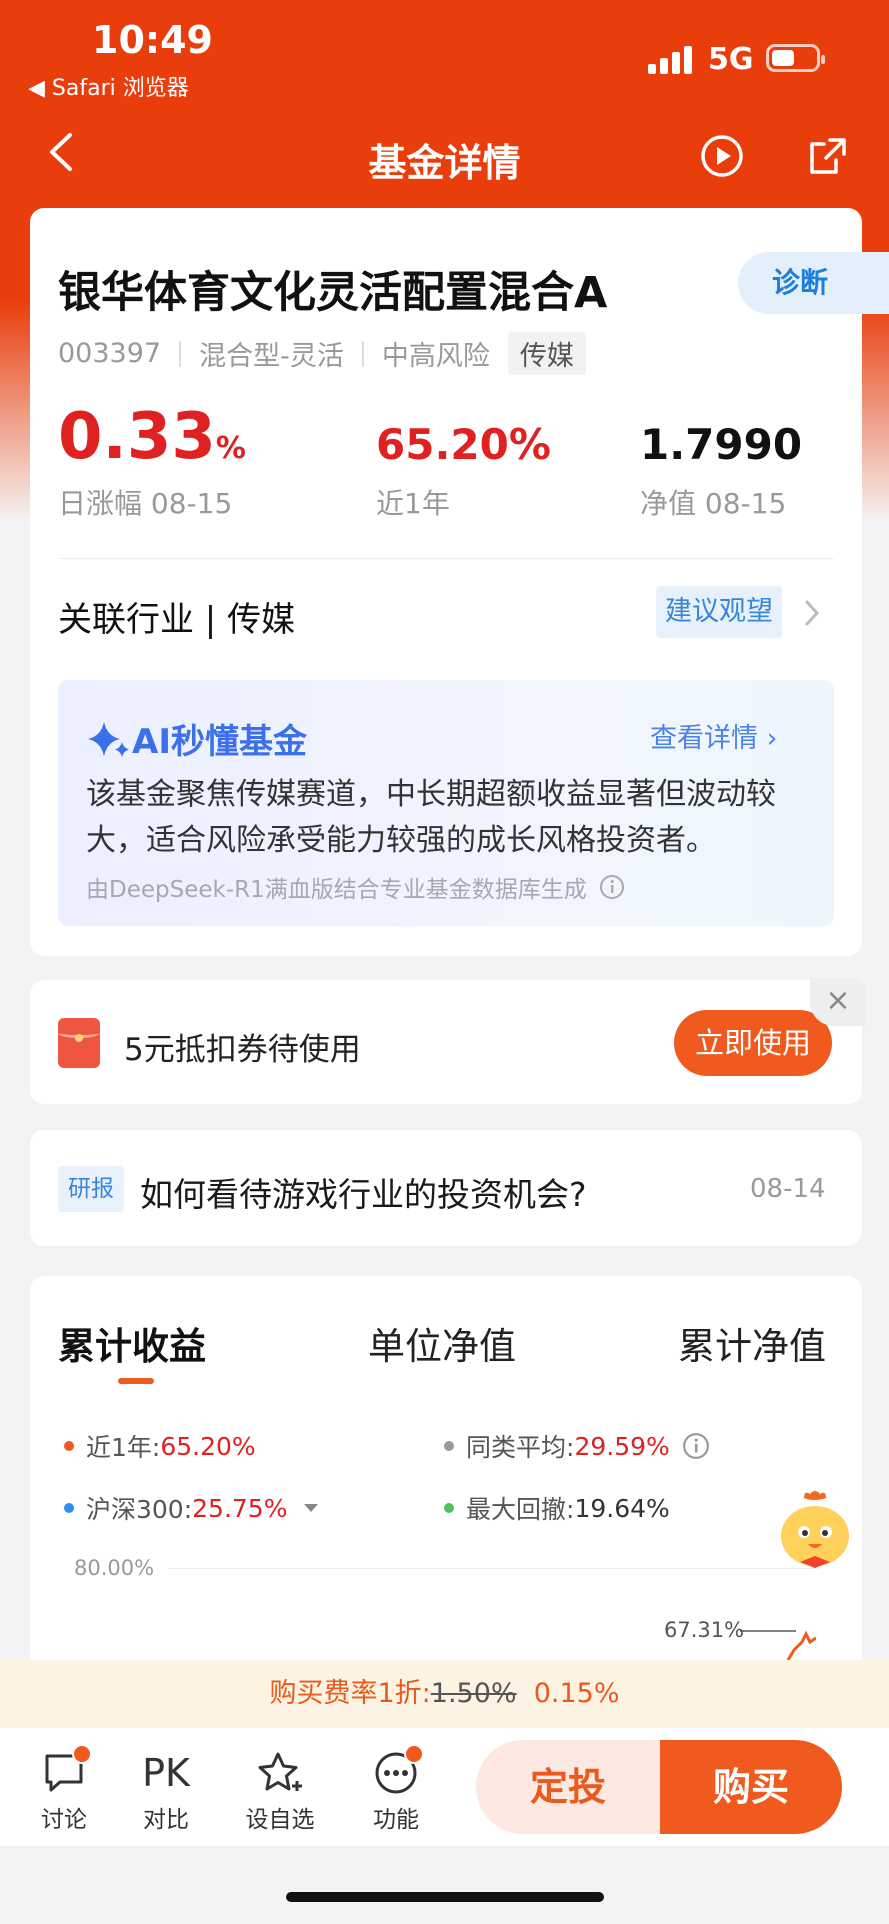 The width and height of the screenshot is (889, 1924). What do you see at coordinates (160, 1446) in the screenshot?
I see `legend-year: 近1年: 65.20%` at bounding box center [160, 1446].